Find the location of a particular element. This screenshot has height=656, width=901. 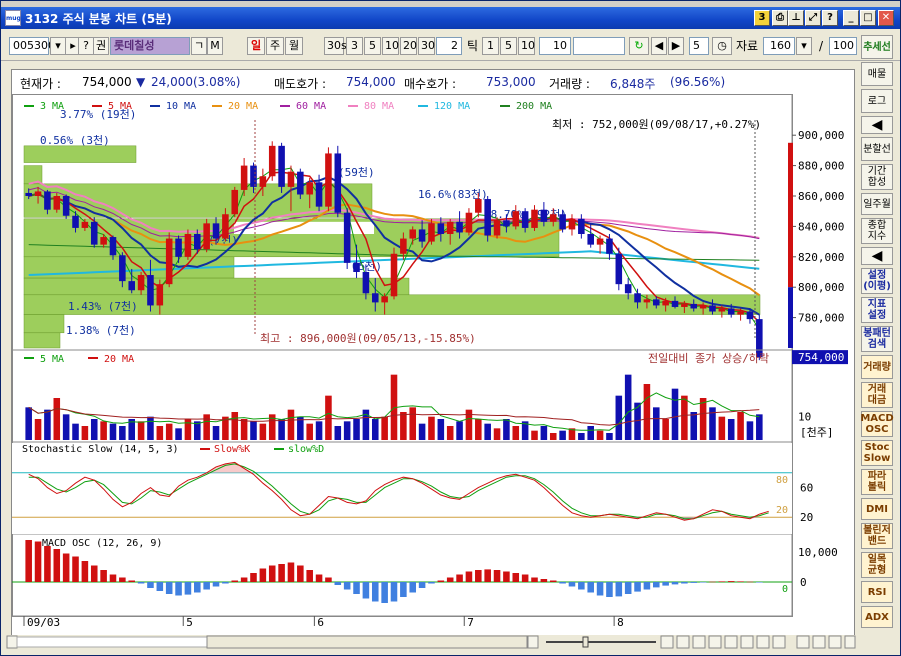

tick-button: 10 is located at coordinates (526, 46).